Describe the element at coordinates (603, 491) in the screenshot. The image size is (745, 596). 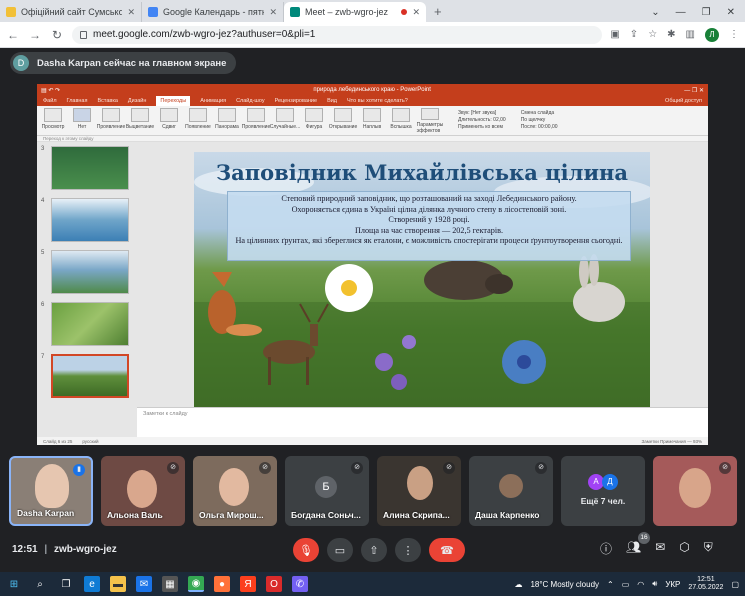
I see `more-participants-tile: А Д Ещё 7 чел.` at that location.